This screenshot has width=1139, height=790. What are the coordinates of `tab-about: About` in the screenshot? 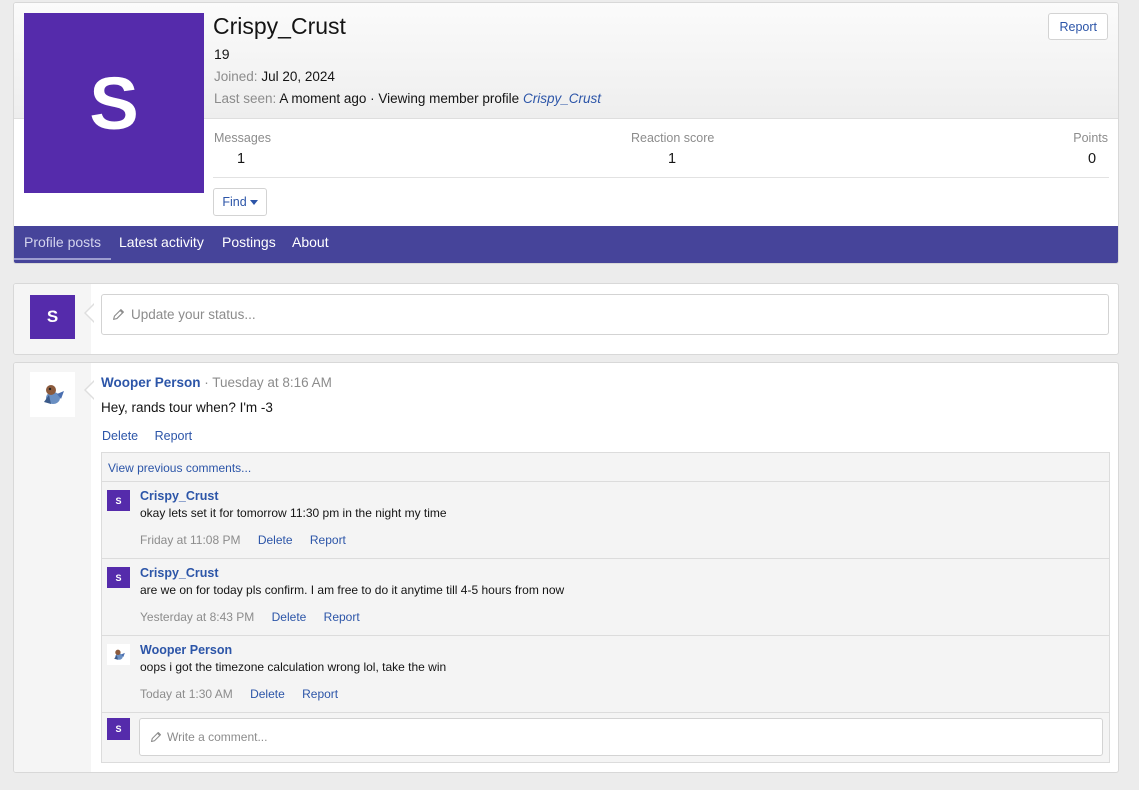 It's located at (310, 244).